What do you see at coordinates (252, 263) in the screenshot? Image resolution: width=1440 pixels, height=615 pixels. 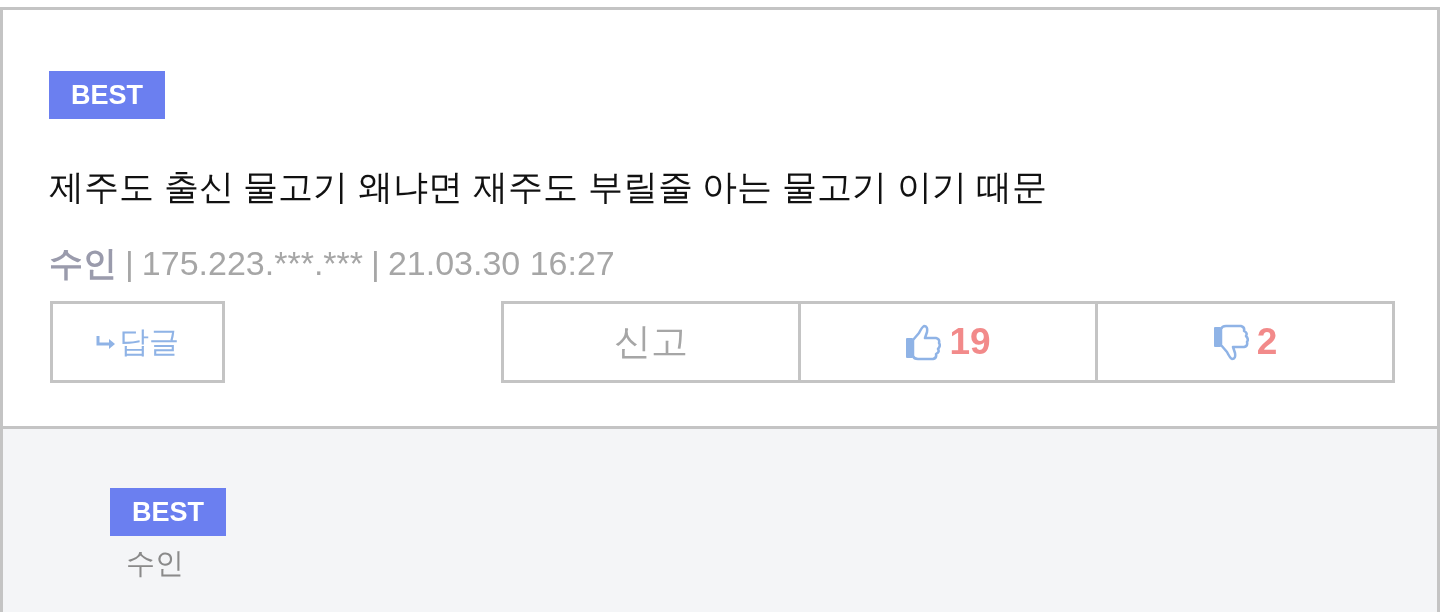 I see `ip-address: 175.223.***.***` at bounding box center [252, 263].